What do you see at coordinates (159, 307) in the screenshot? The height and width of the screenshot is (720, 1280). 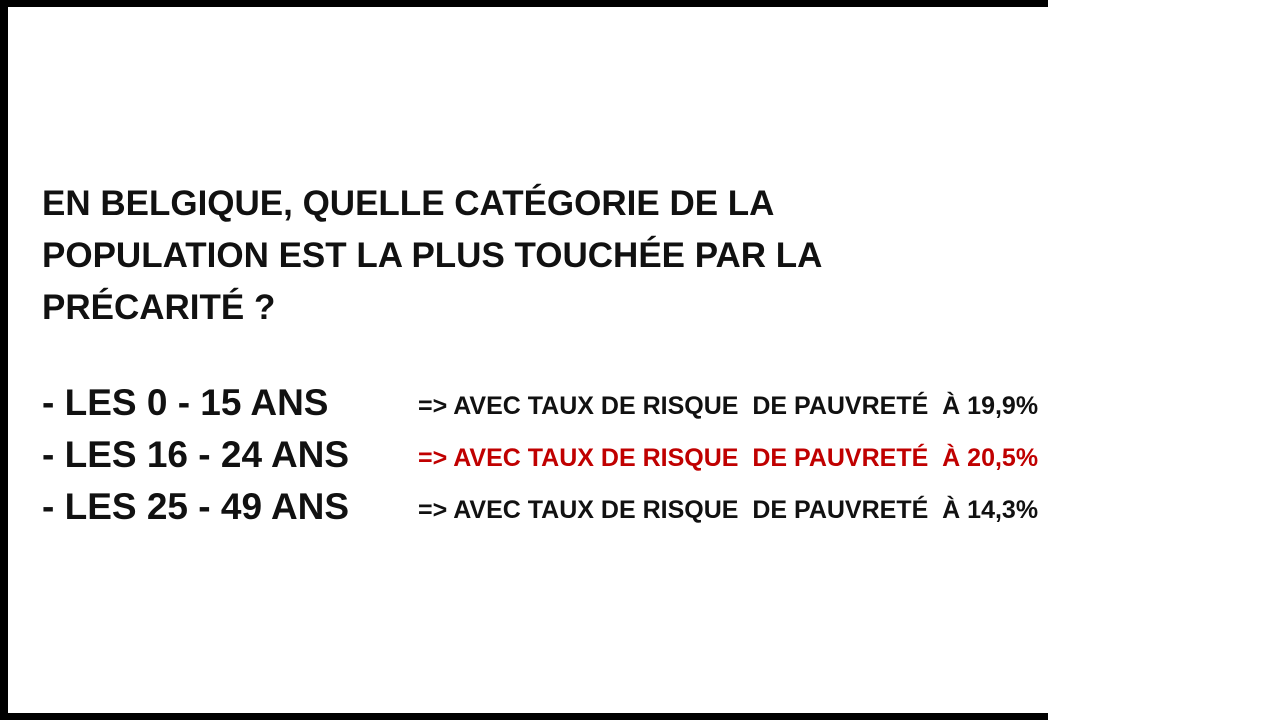 I see `question-line-3: PRÉCARITÉ ?` at bounding box center [159, 307].